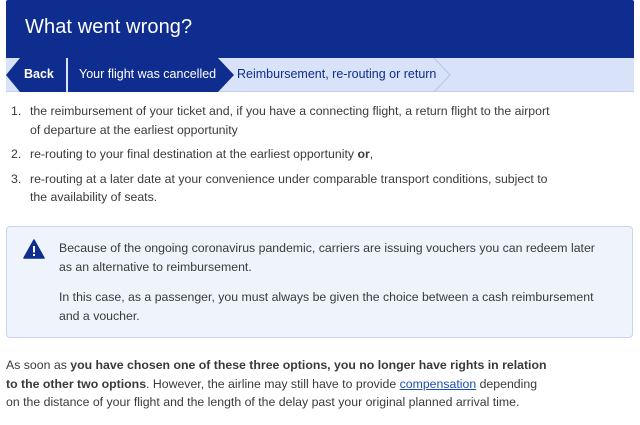  Describe the element at coordinates (16, 154) in the screenshot. I see `list-number: 2.` at that location.